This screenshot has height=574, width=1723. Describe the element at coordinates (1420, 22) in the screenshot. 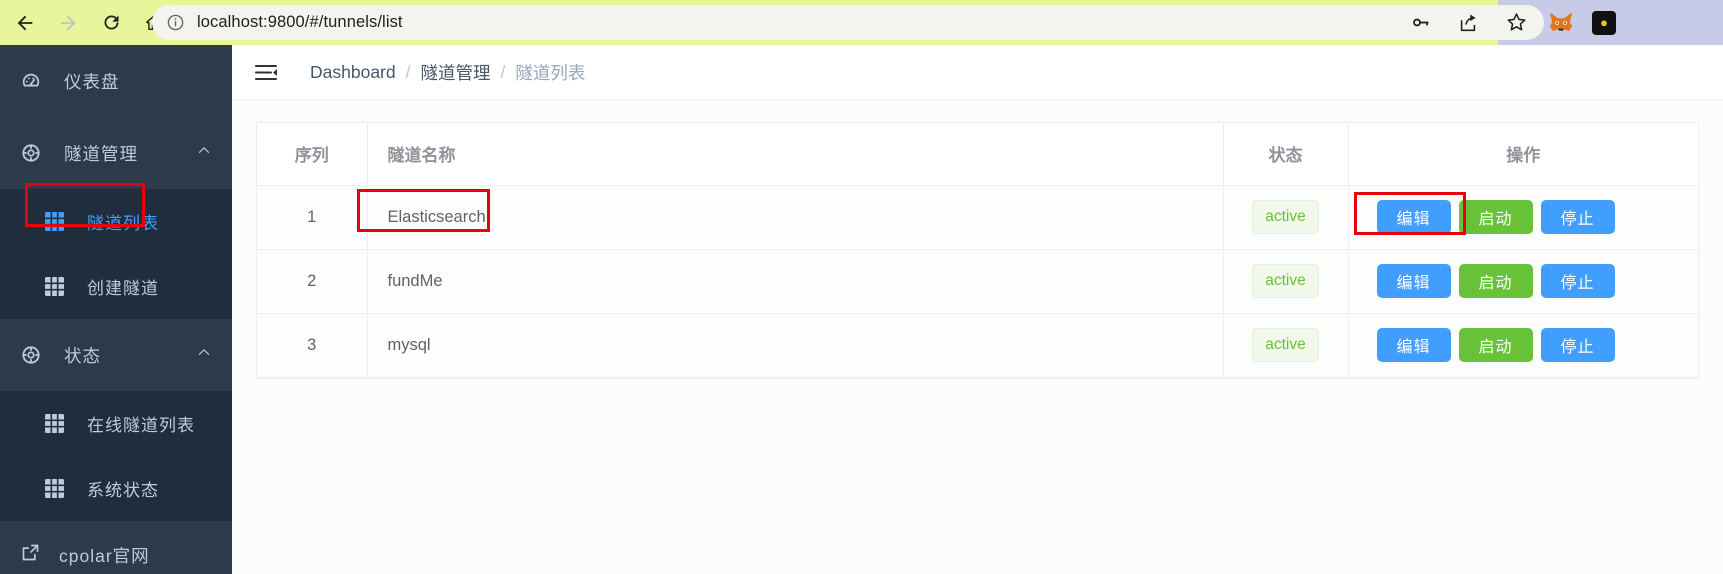

I see `password-key-icon` at that location.